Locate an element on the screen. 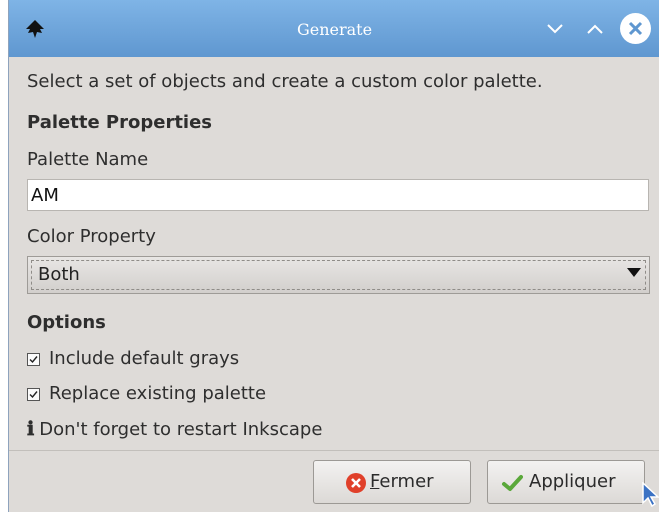  close-window-button is located at coordinates (635, 28).